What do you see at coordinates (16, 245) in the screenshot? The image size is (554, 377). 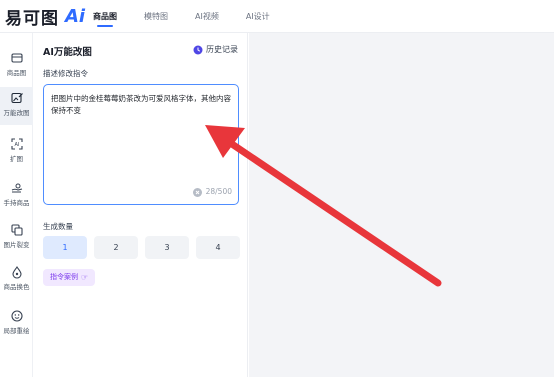 I see `sidebar-item-label: 图片裂变` at bounding box center [16, 245].